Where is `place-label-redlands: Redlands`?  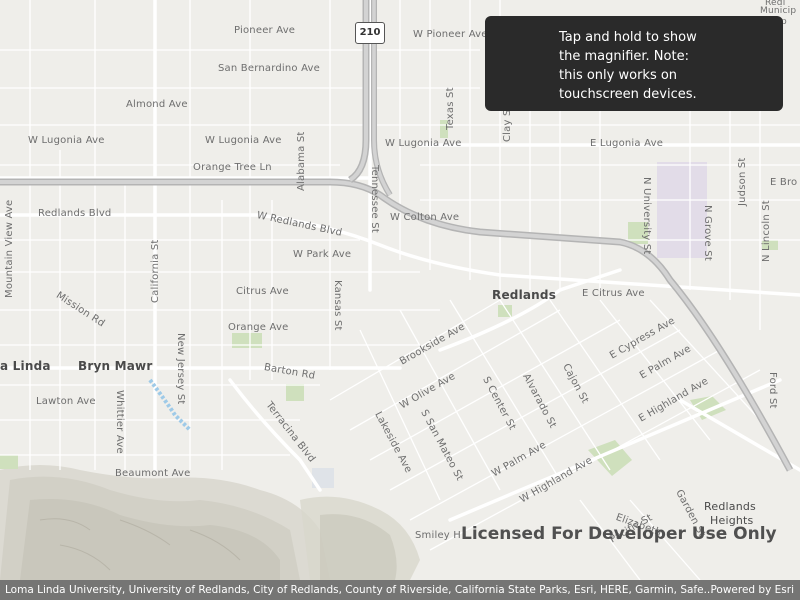 place-label-redlands: Redlands is located at coordinates (524, 295).